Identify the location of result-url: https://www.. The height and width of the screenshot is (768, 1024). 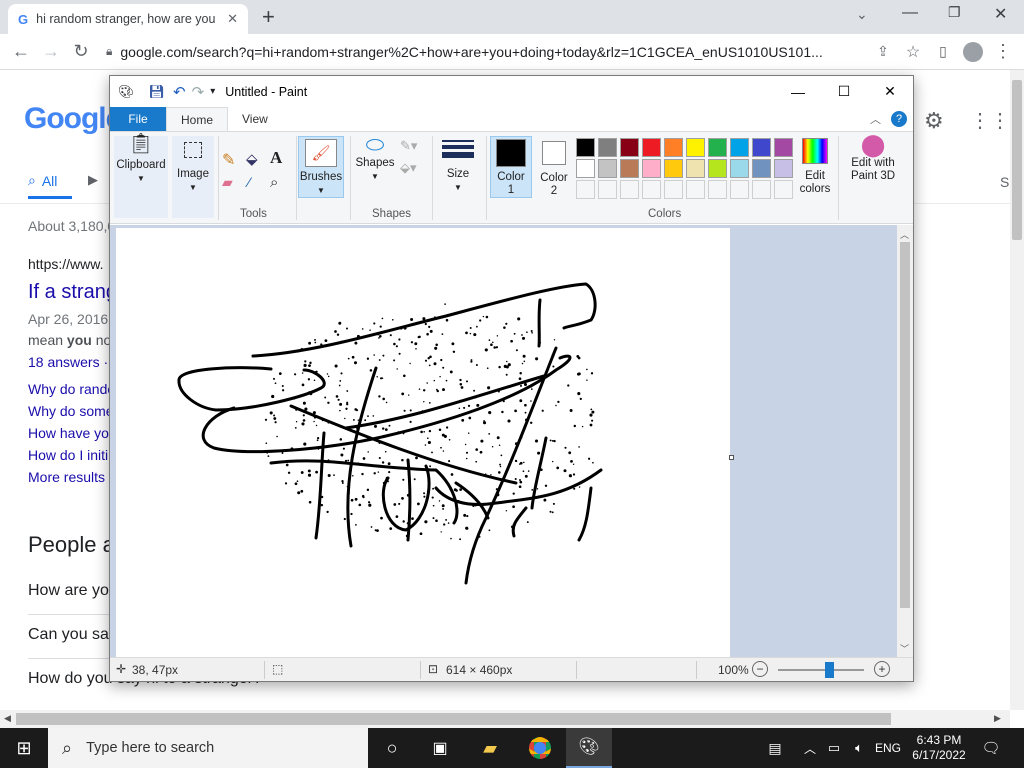
(65, 264).